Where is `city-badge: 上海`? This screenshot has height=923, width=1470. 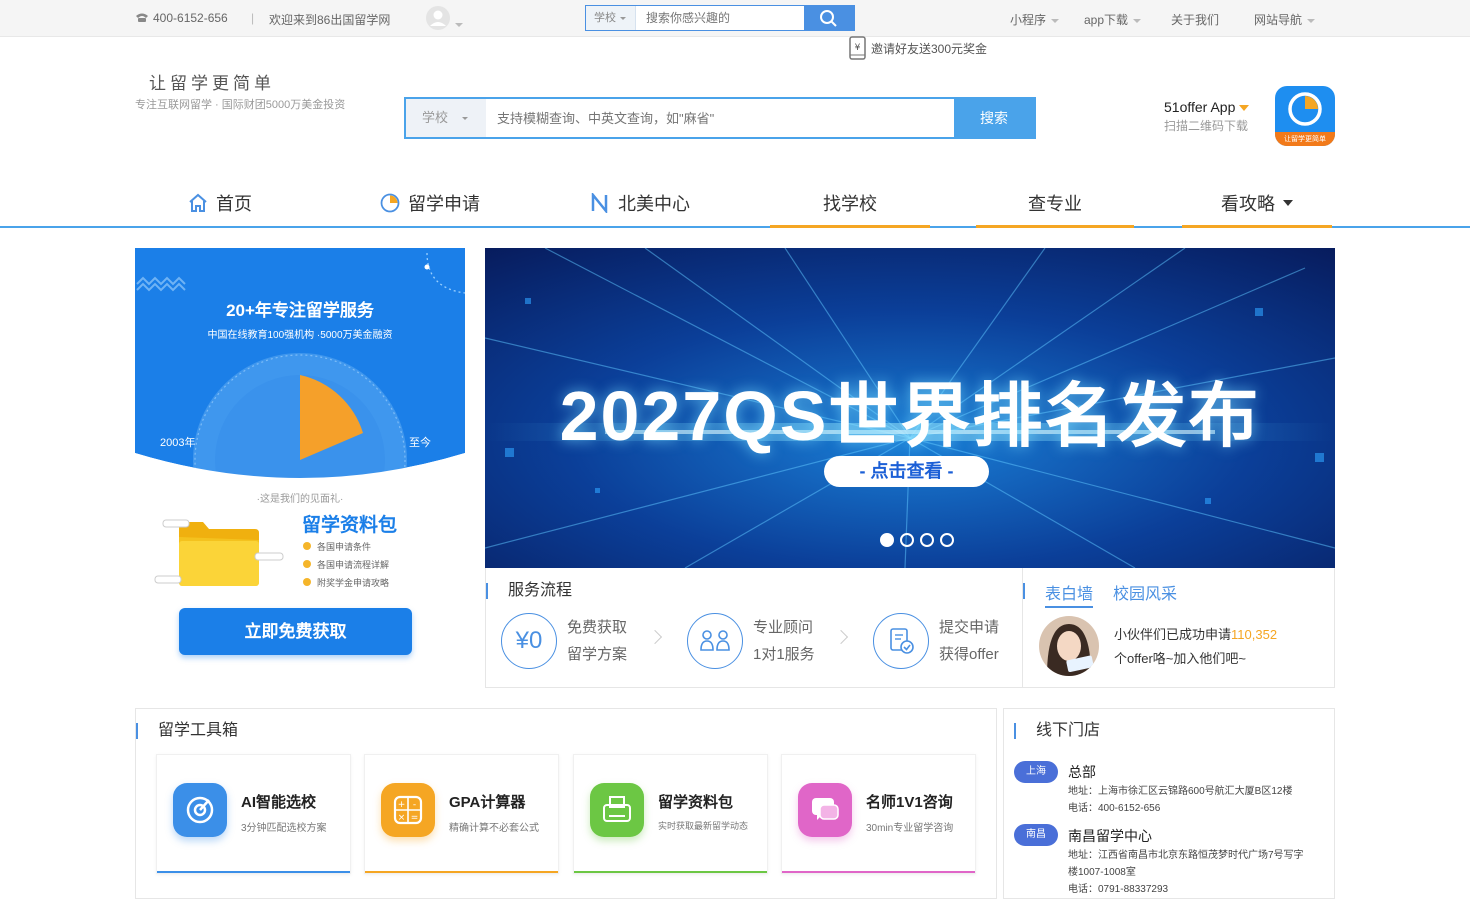
city-badge: 上海 is located at coordinates (1036, 772).